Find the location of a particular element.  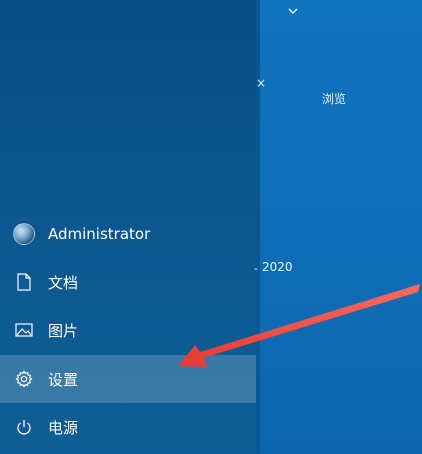

power-icon is located at coordinates (24, 427).